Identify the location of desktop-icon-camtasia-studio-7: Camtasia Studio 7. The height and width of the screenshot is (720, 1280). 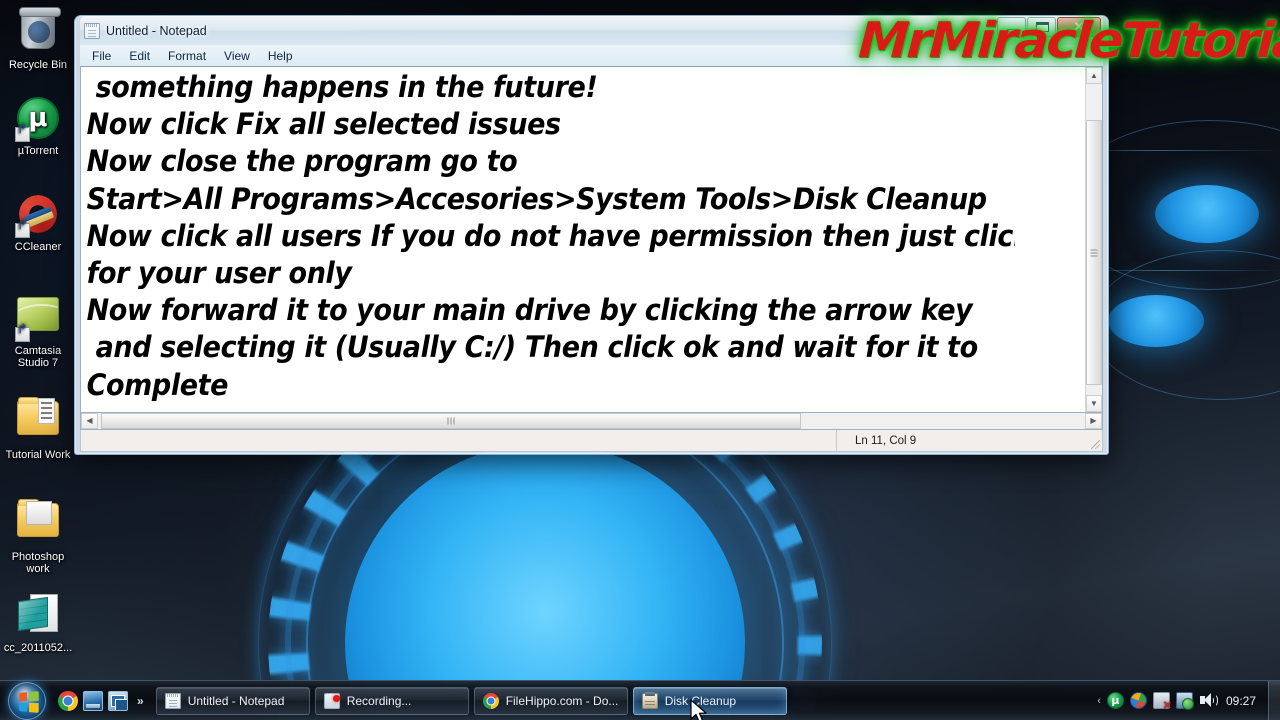
(38, 330).